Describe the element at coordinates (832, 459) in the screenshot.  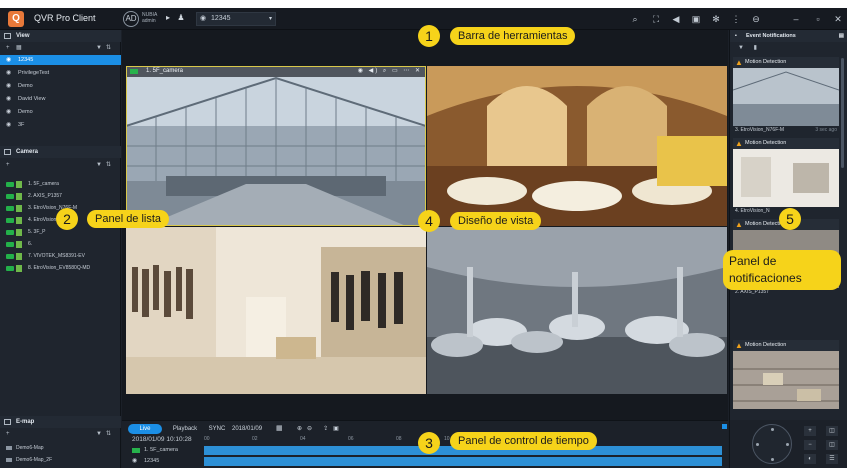
I see `preset-button: ☰` at that location.